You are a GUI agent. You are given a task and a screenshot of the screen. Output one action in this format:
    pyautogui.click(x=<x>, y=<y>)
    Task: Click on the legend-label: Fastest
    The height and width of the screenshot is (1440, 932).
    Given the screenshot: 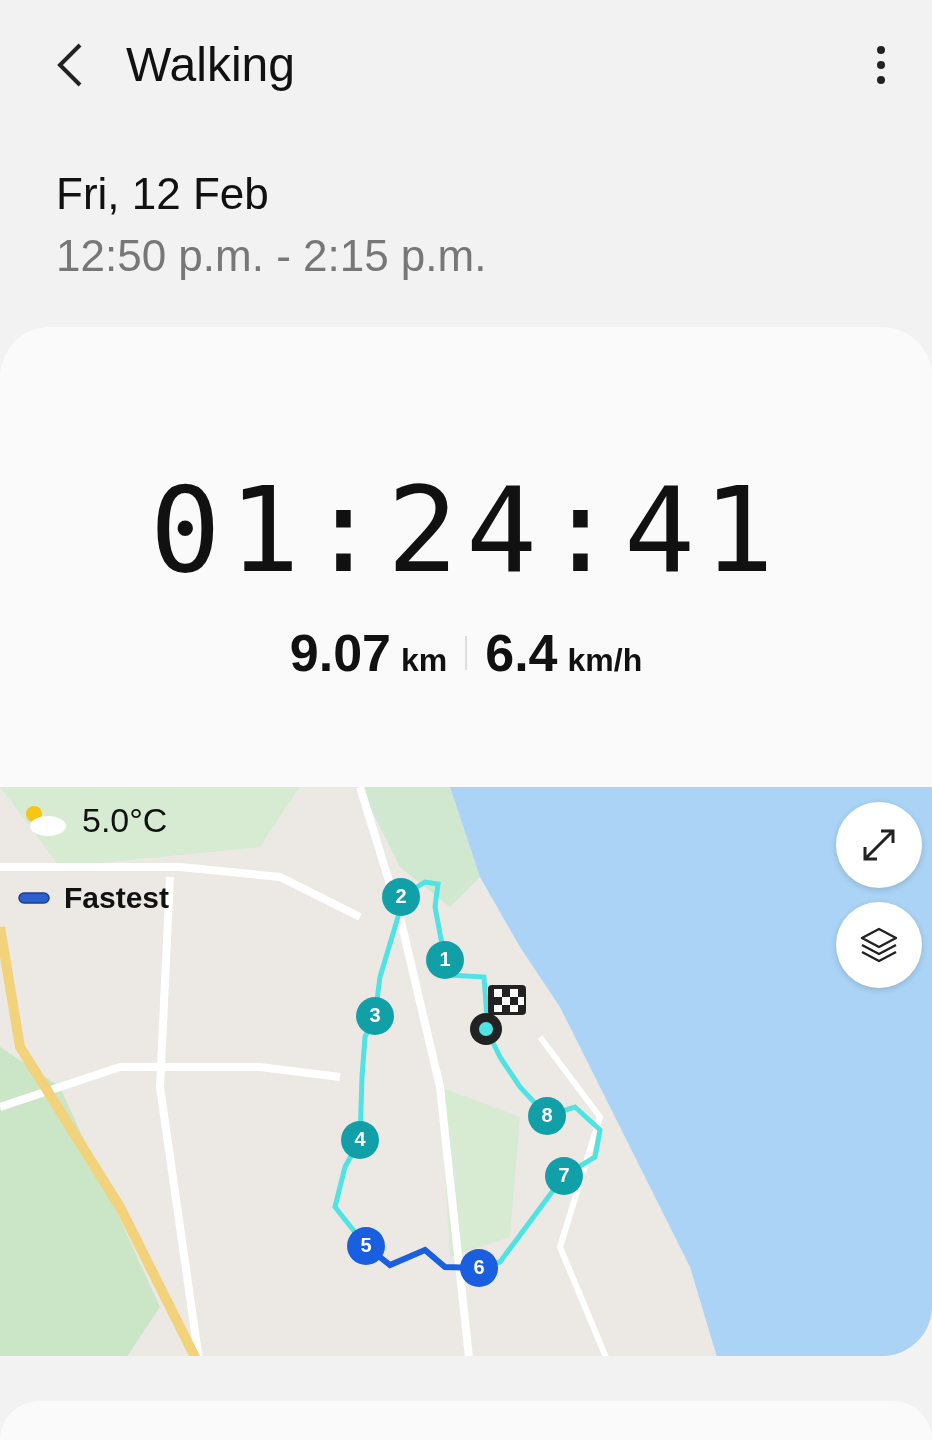 What is the action you would take?
    pyautogui.click(x=117, y=897)
    